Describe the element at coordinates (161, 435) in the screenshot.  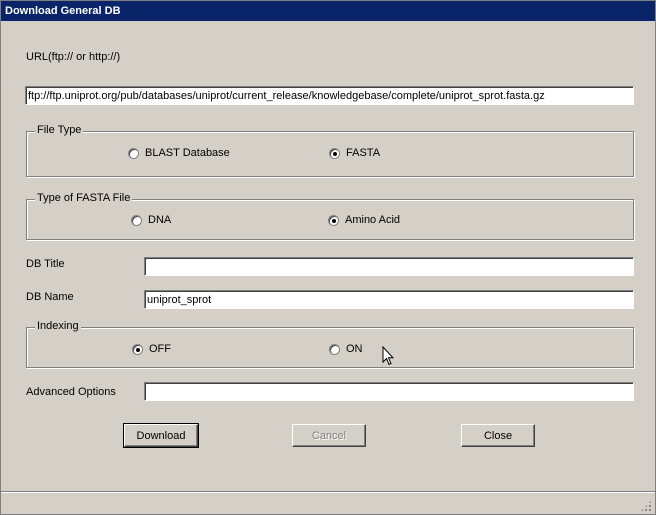
I see `download-button: Download` at that location.